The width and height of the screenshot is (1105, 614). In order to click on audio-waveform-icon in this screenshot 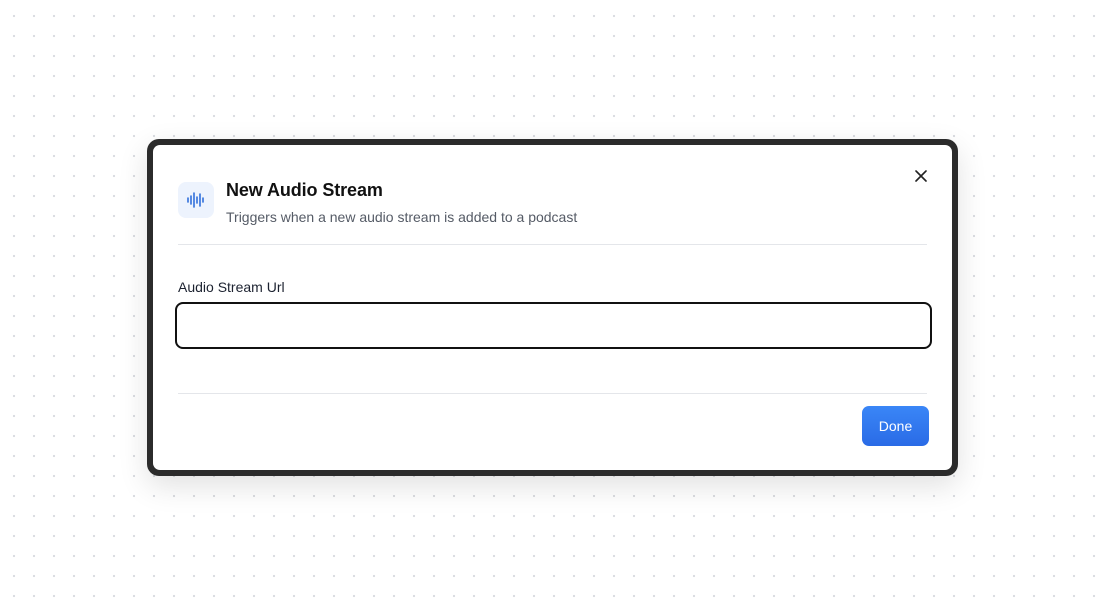, I will do `click(195, 200)`.